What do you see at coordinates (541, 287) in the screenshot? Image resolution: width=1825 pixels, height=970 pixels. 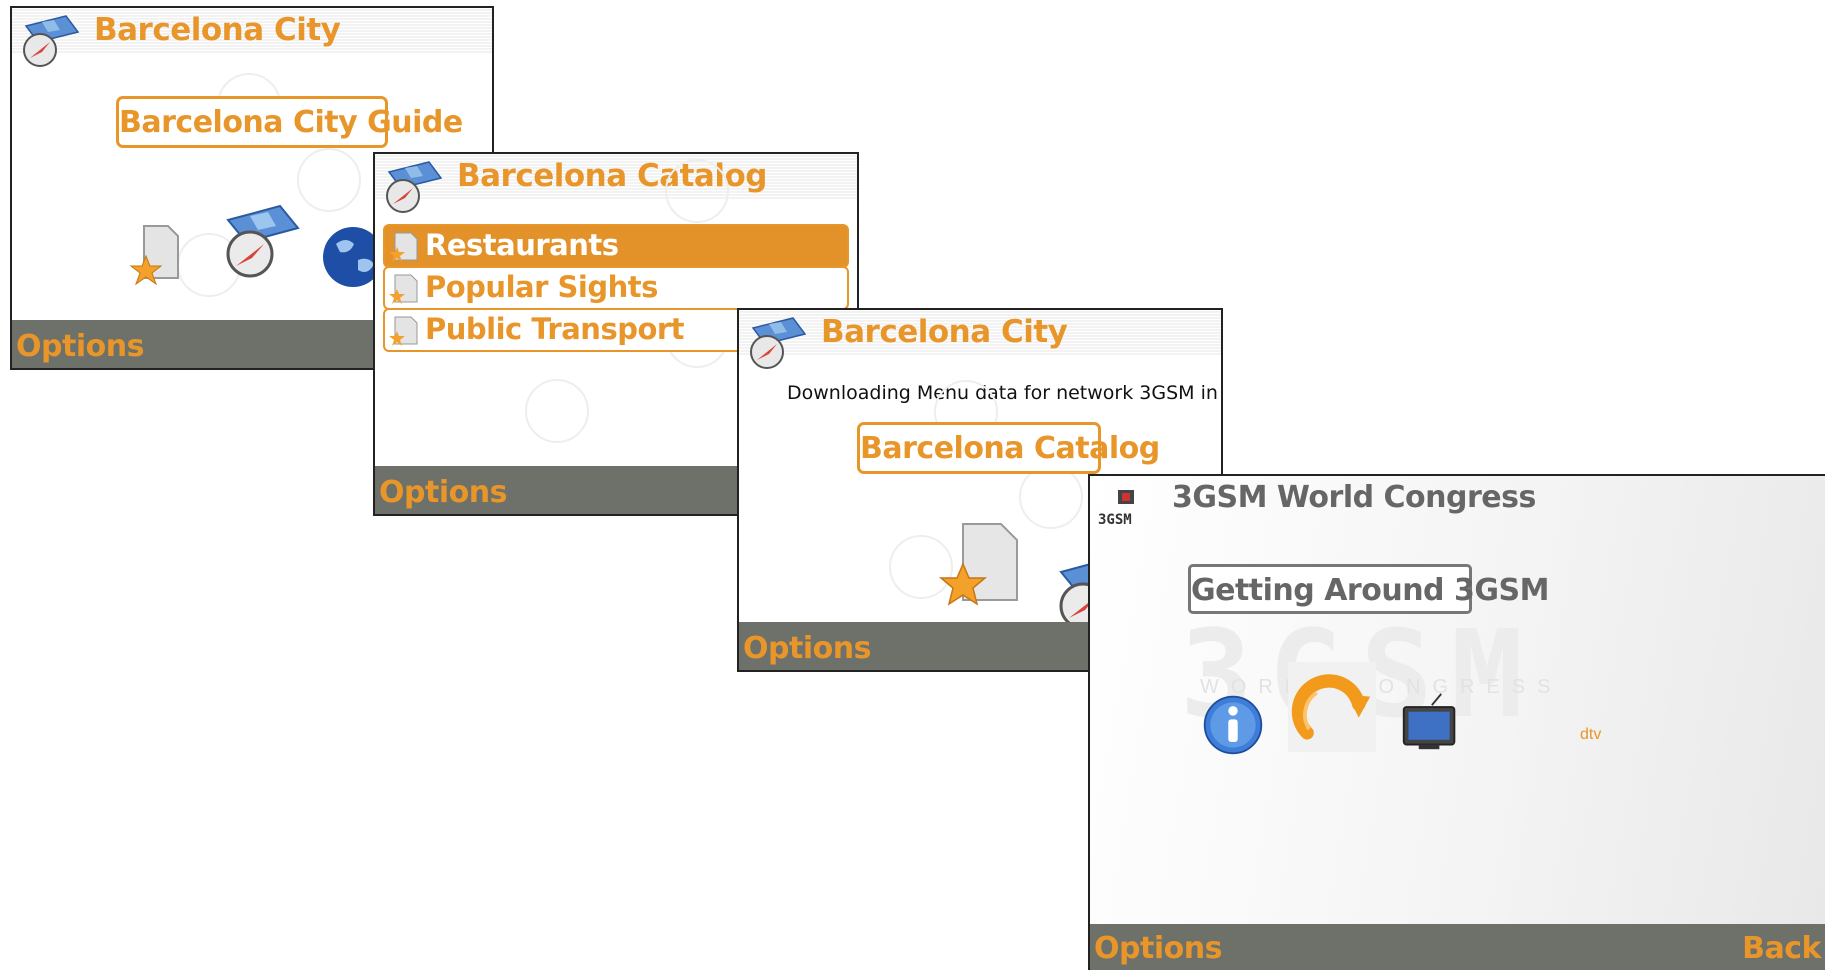 I see `list-item-label: Popular Sights` at bounding box center [541, 287].